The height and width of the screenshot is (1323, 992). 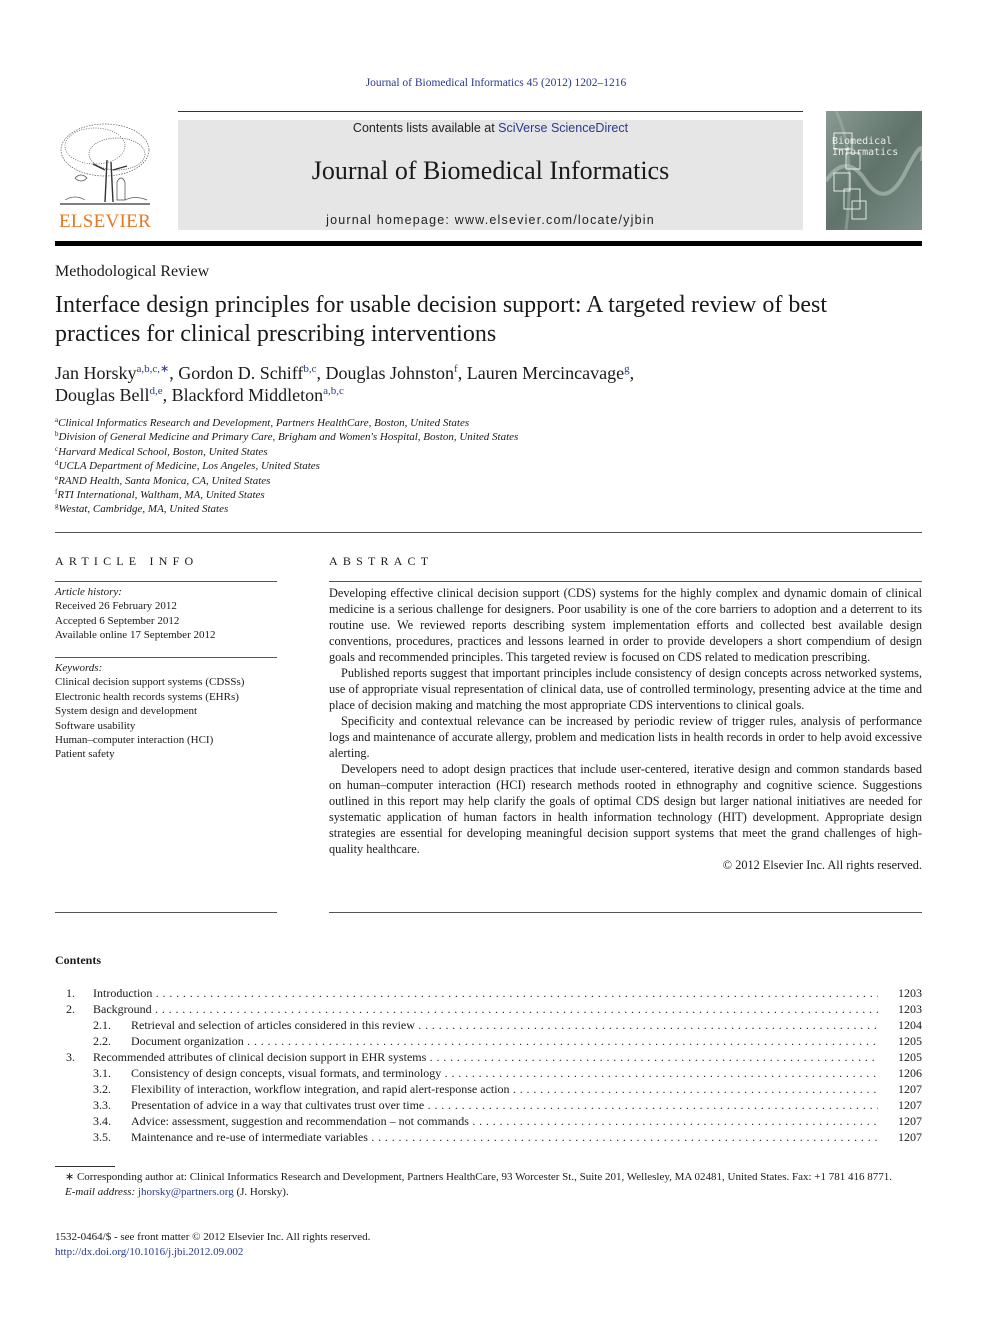 What do you see at coordinates (101, 1192) in the screenshot?
I see `email-label: E-mail address:` at bounding box center [101, 1192].